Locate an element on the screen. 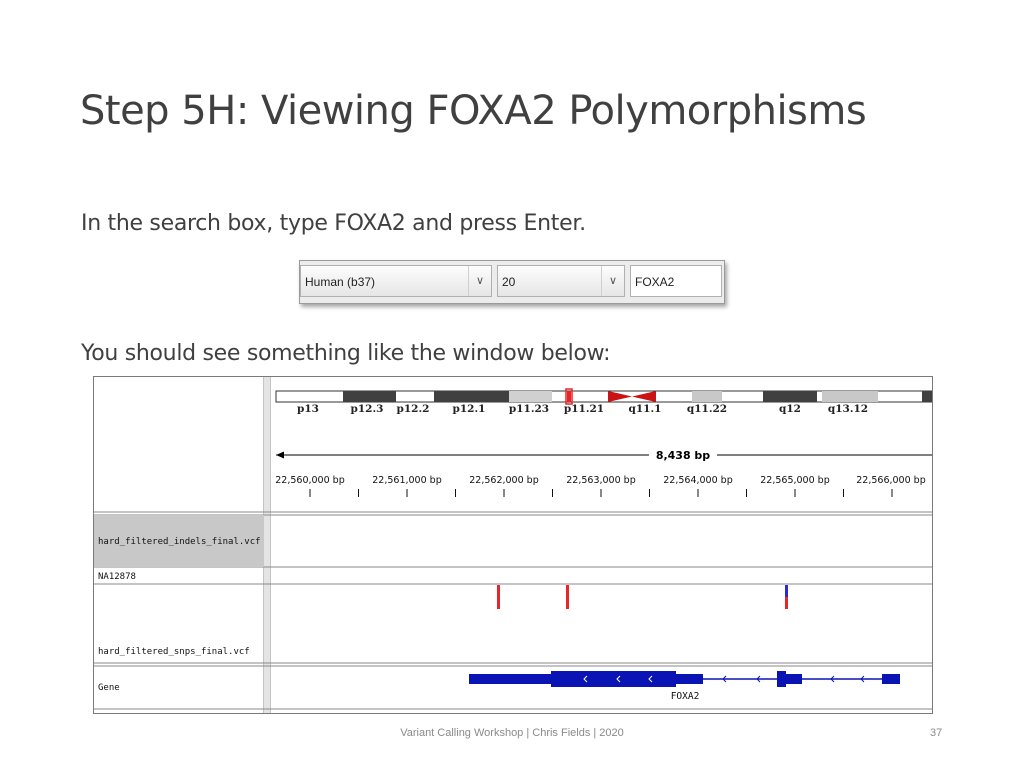 Image resolution: width=1024 pixels, height=768 pixels. instruction-key: Enter. is located at coordinates (555, 223).